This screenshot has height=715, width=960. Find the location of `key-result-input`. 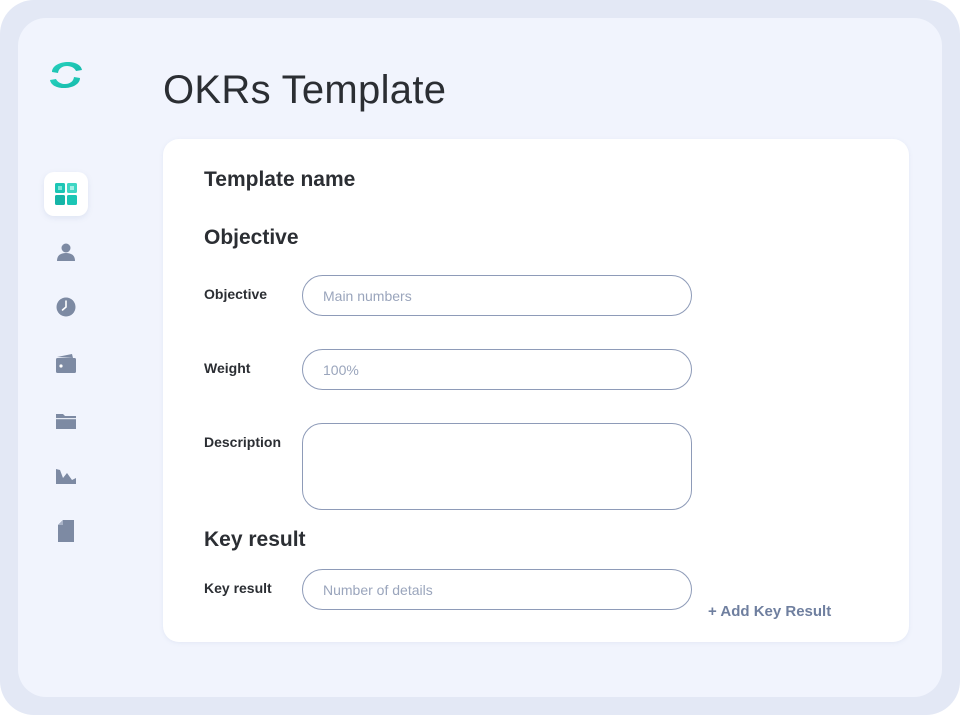

key-result-input is located at coordinates (497, 589).